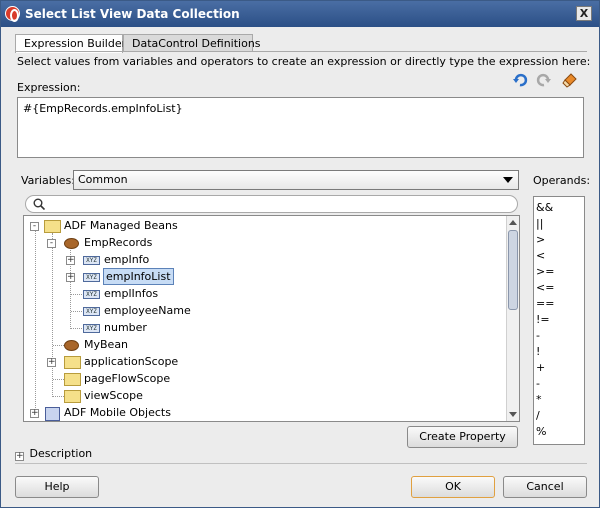 The height and width of the screenshot is (508, 600). I want to click on expression-label-text: Expression:, so click(49, 87).